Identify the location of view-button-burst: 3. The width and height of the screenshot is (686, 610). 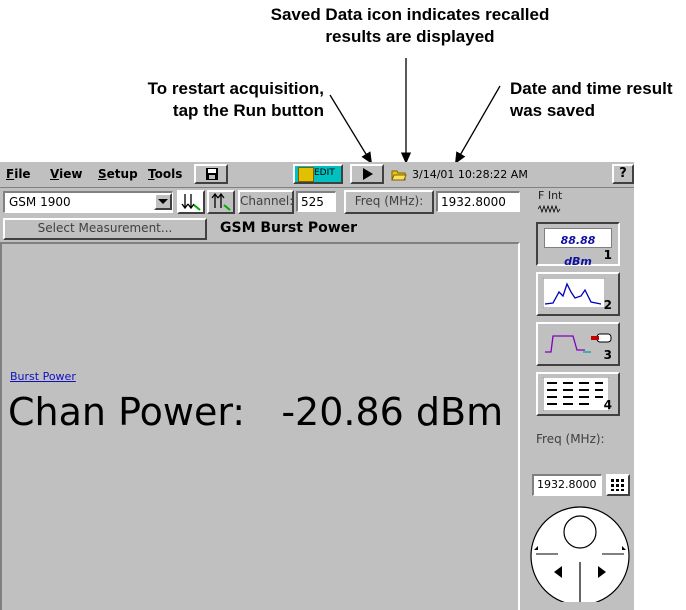
(578, 344).